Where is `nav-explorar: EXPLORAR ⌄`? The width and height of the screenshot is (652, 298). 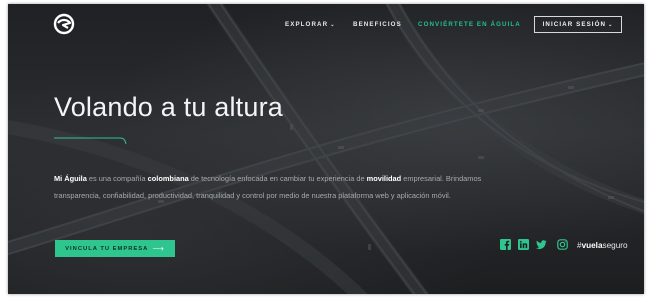
nav-explorar: EXPLORAR ⌄ is located at coordinates (310, 24).